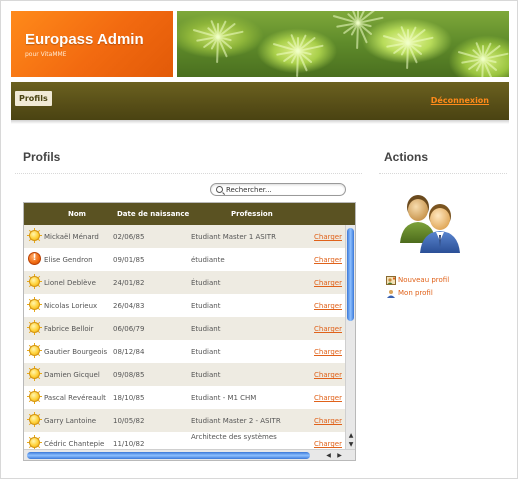  Describe the element at coordinates (184, 351) in the screenshot. I see `table-row: Gautier Bourgeois 08/12/84 Etudiant Charger` at that location.